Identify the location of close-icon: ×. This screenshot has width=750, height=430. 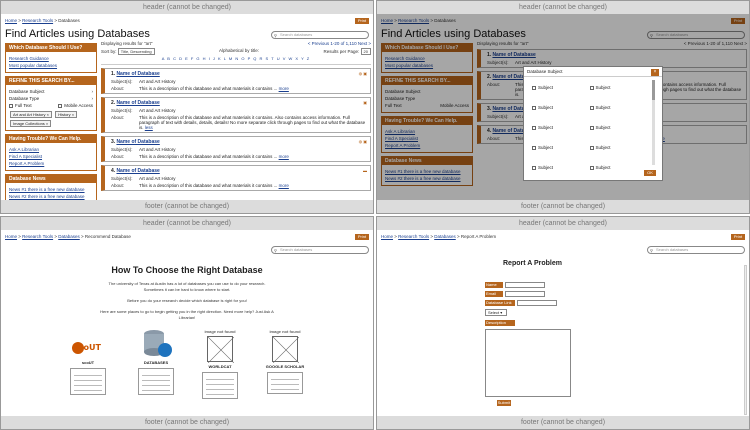
(655, 72).